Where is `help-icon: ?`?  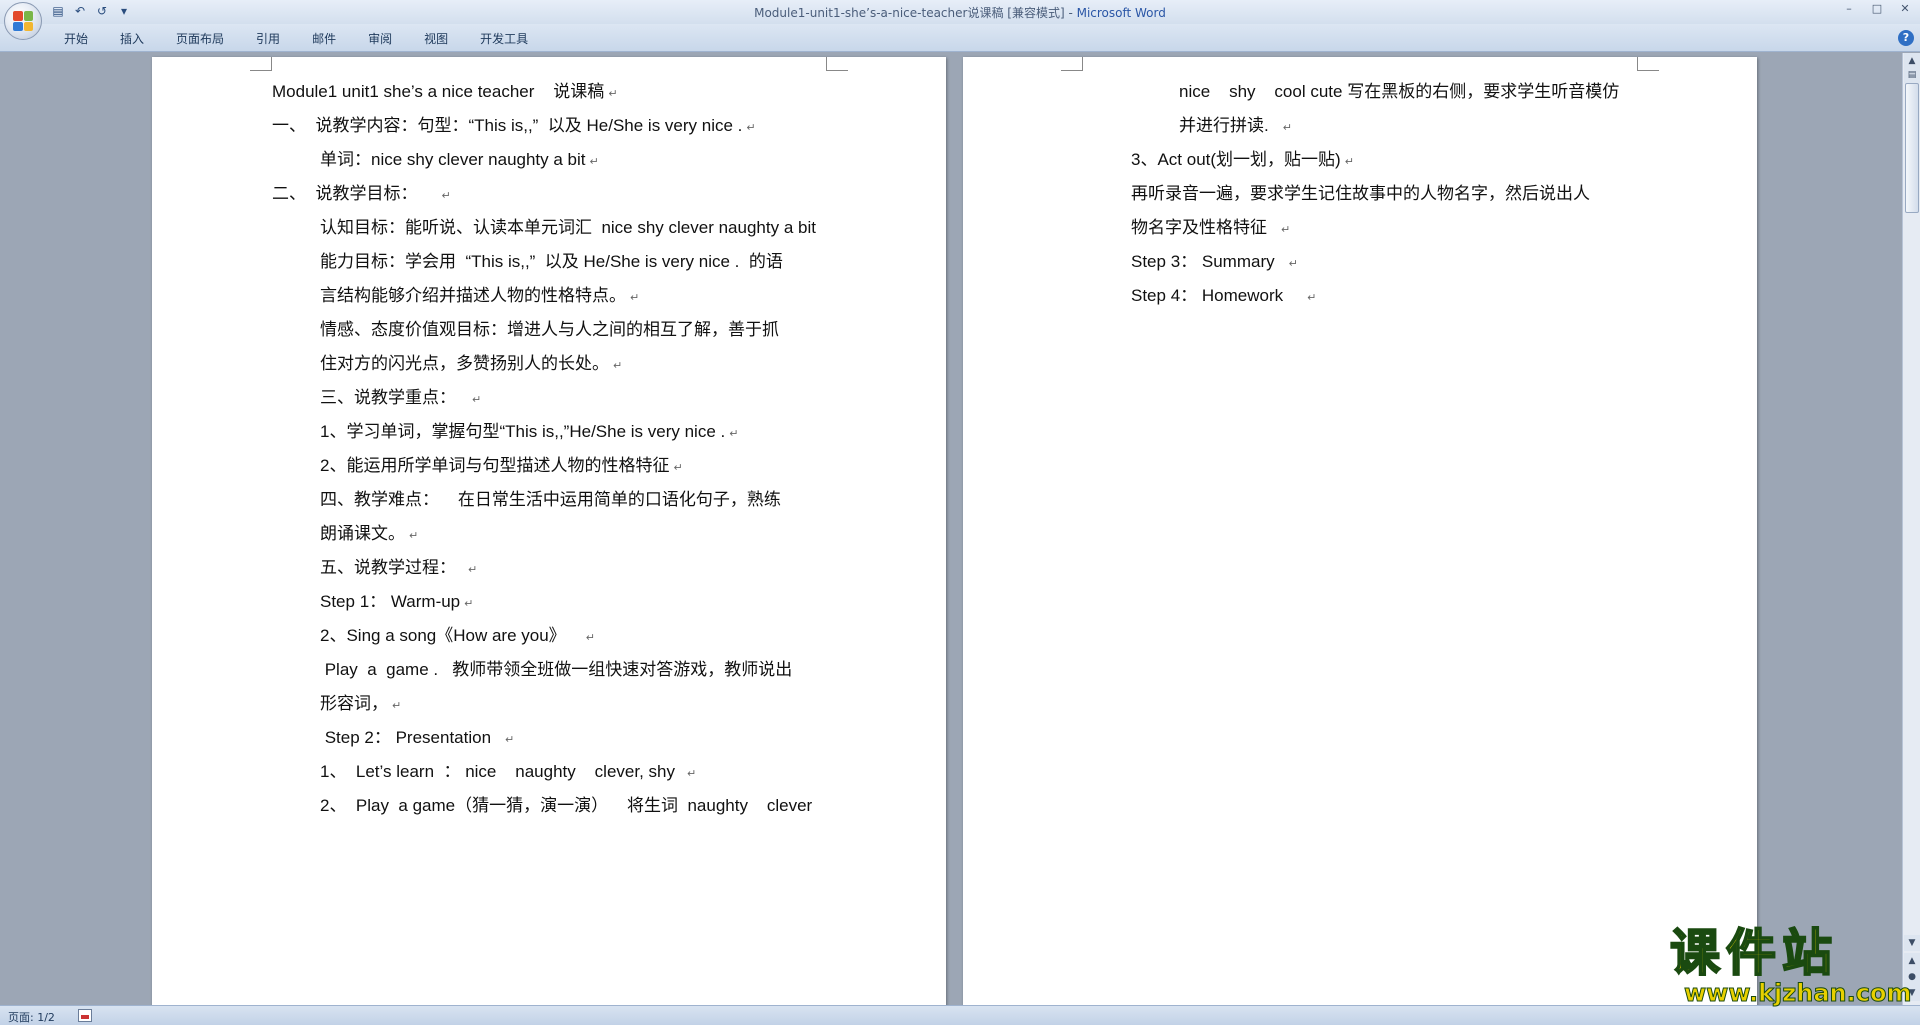
help-icon: ? is located at coordinates (1906, 38).